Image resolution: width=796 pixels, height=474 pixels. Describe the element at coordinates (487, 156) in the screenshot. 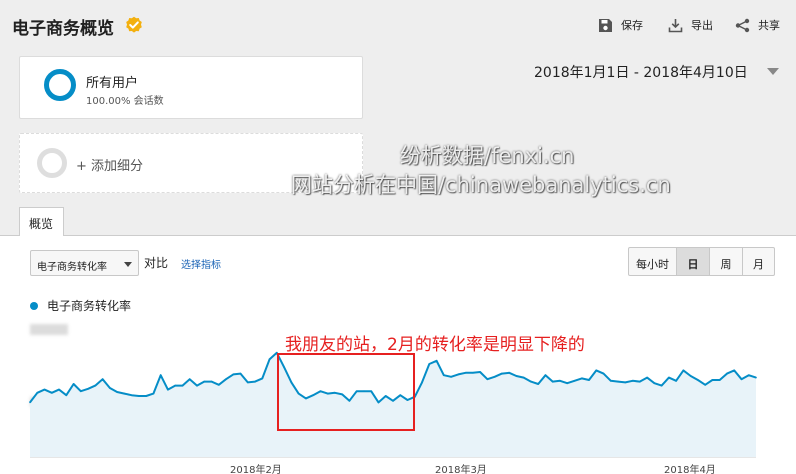

I see `watermark-line: 纷析数据/fenxi.cn` at that location.